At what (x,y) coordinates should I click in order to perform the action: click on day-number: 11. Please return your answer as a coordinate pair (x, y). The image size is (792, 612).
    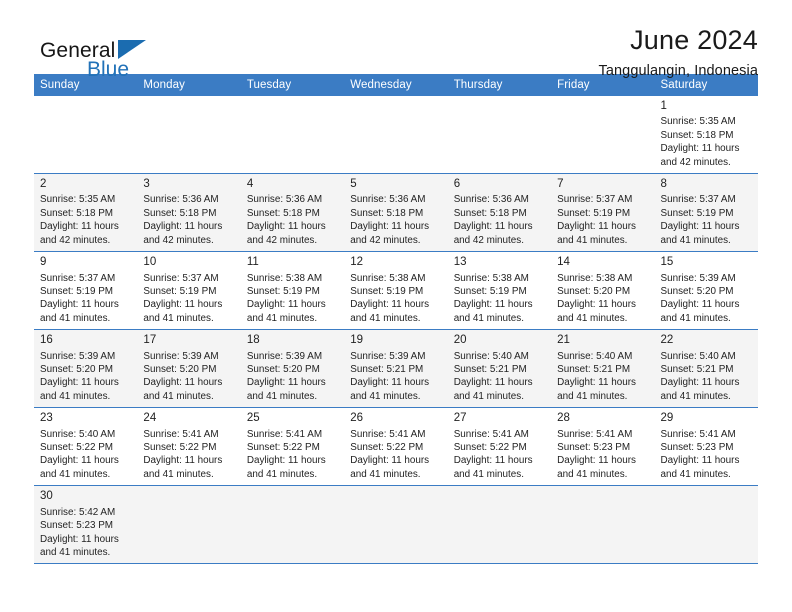
    Looking at the image, I should click on (252, 262).